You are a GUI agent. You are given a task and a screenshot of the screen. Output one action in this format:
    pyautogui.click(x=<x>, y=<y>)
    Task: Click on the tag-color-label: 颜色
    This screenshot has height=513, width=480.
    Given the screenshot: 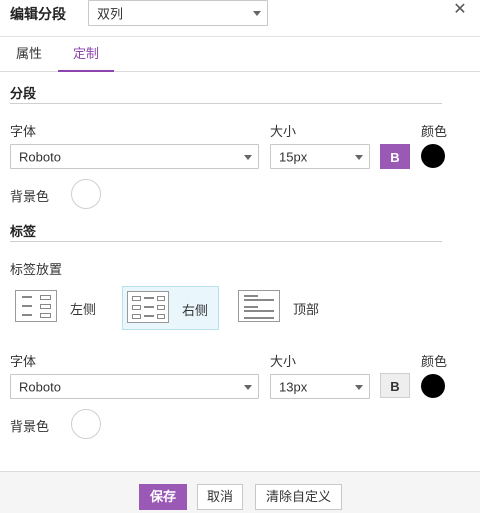 What is the action you would take?
    pyautogui.click(x=434, y=361)
    